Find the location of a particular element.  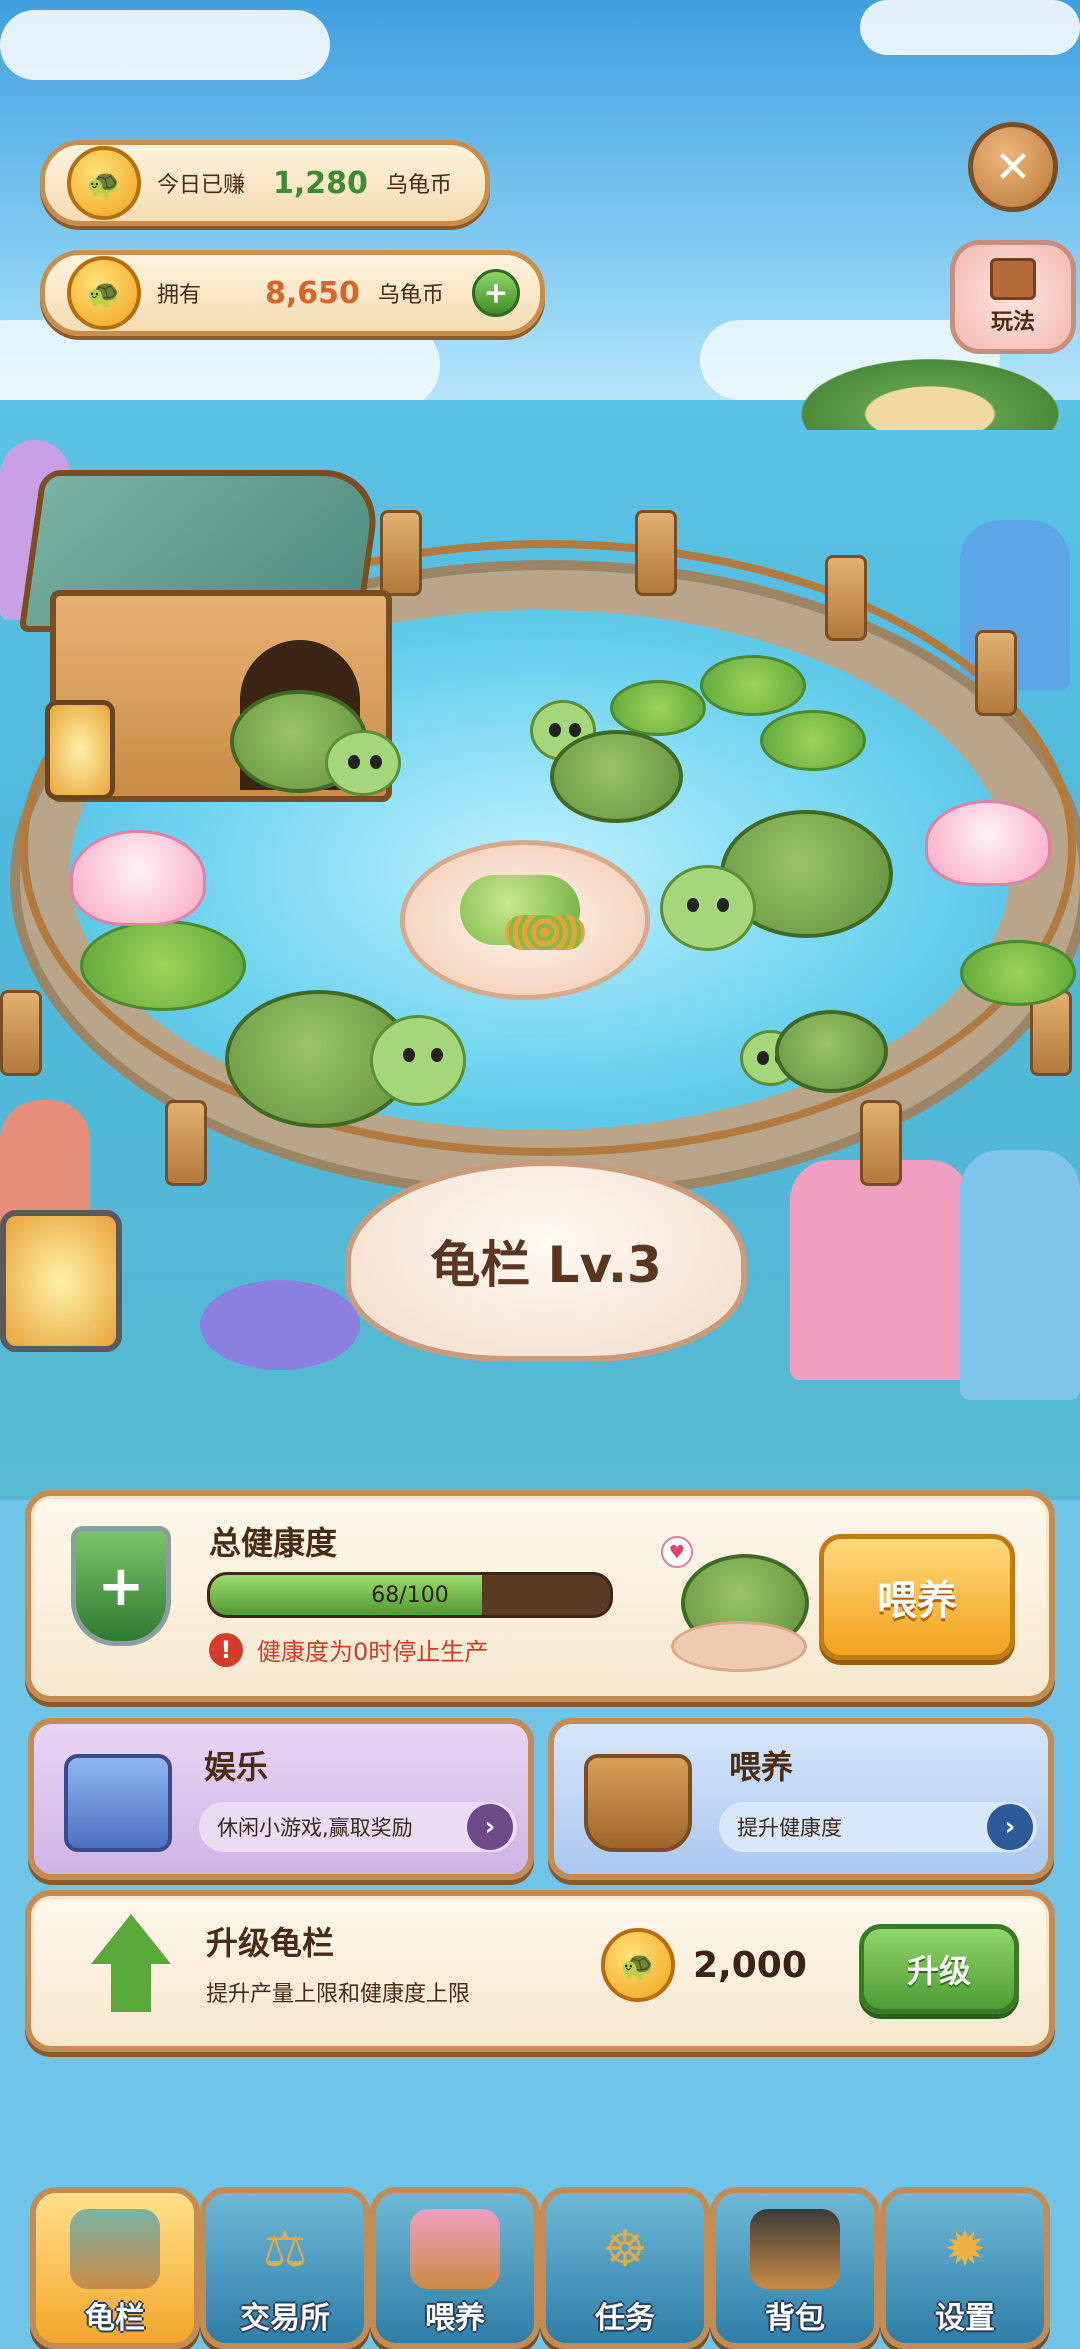

health-warning-text: 健康度为0时停止生产 is located at coordinates (373, 1652).